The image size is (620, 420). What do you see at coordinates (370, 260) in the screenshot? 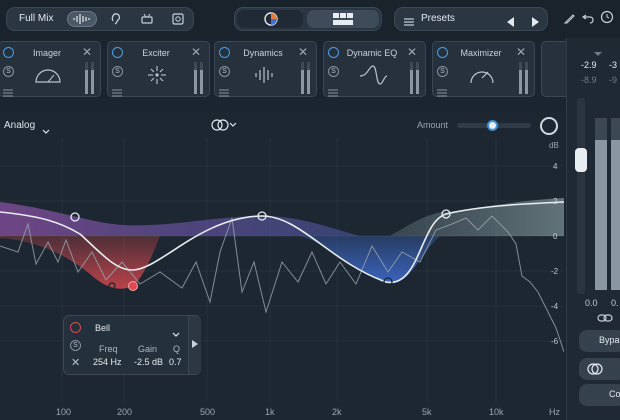
I see `blue-band-fill` at bounding box center [370, 260].